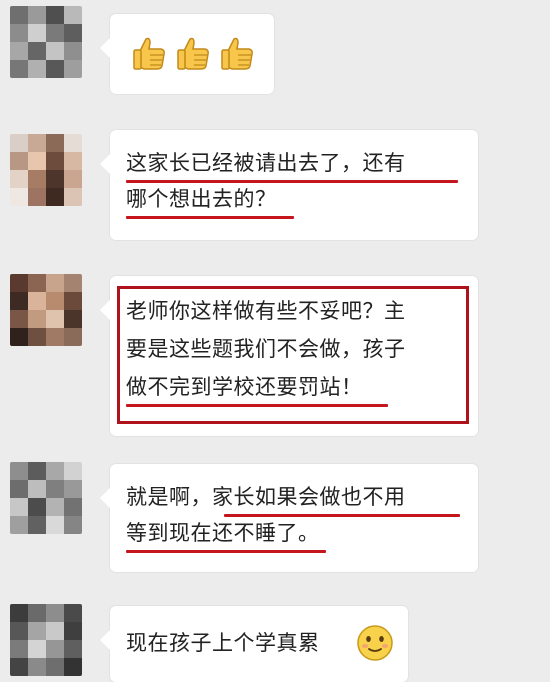 Image resolution: width=550 pixels, height=682 pixels. Describe the element at coordinates (201, 199) in the screenshot. I see `message-line: 哪个想出去的？` at that location.